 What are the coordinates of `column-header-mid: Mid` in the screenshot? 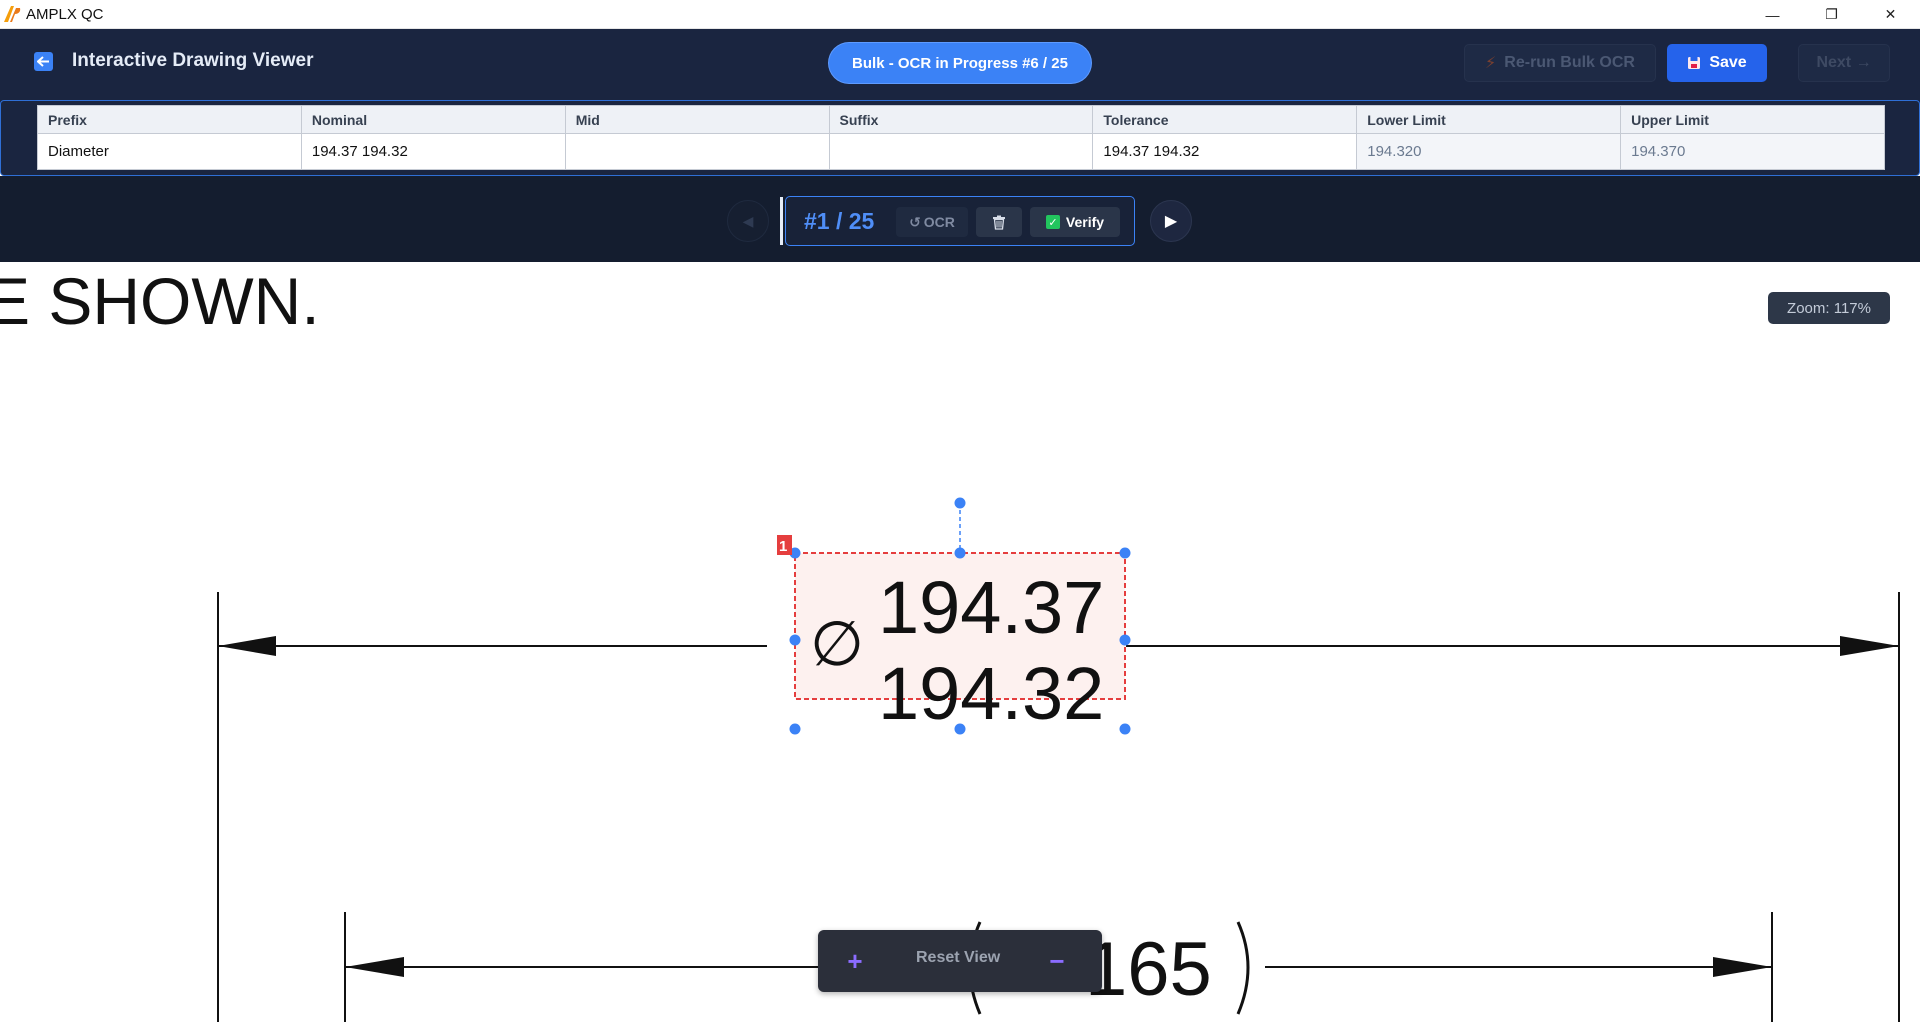 It's located at (697, 119).